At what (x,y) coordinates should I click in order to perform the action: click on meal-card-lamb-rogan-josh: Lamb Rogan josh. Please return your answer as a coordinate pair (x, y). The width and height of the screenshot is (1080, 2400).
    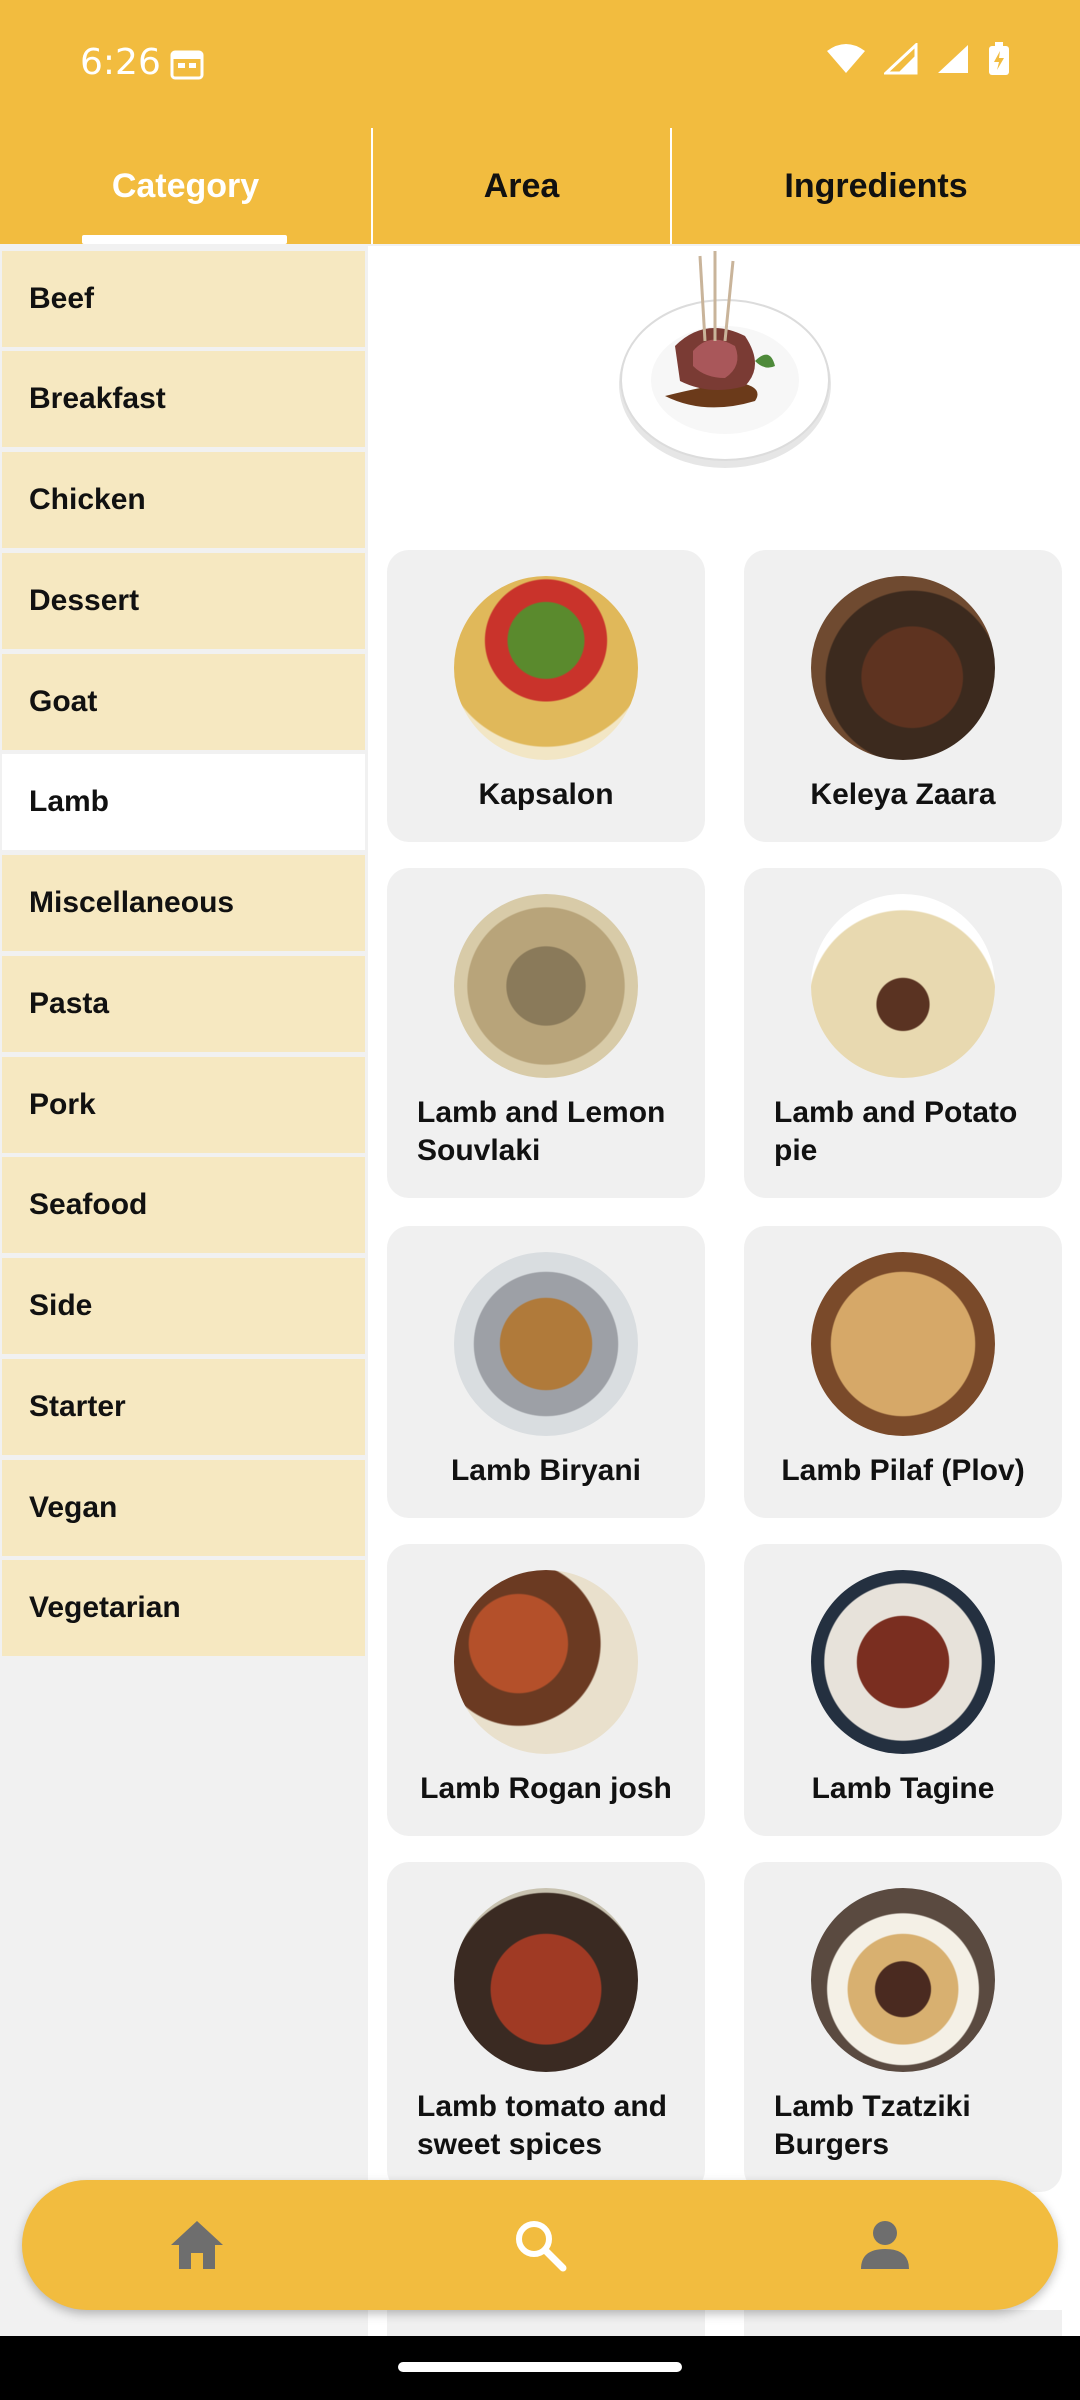
    Looking at the image, I should click on (546, 1690).